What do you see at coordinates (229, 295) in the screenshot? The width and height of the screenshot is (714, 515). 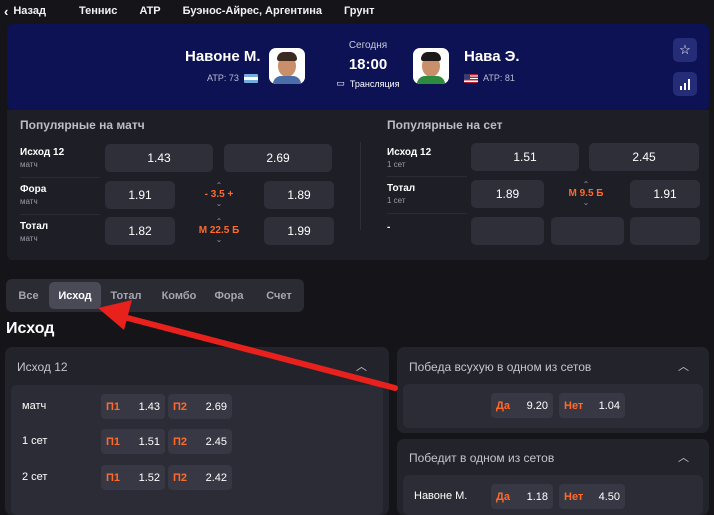 I see `tab-handicap: Фора` at bounding box center [229, 295].